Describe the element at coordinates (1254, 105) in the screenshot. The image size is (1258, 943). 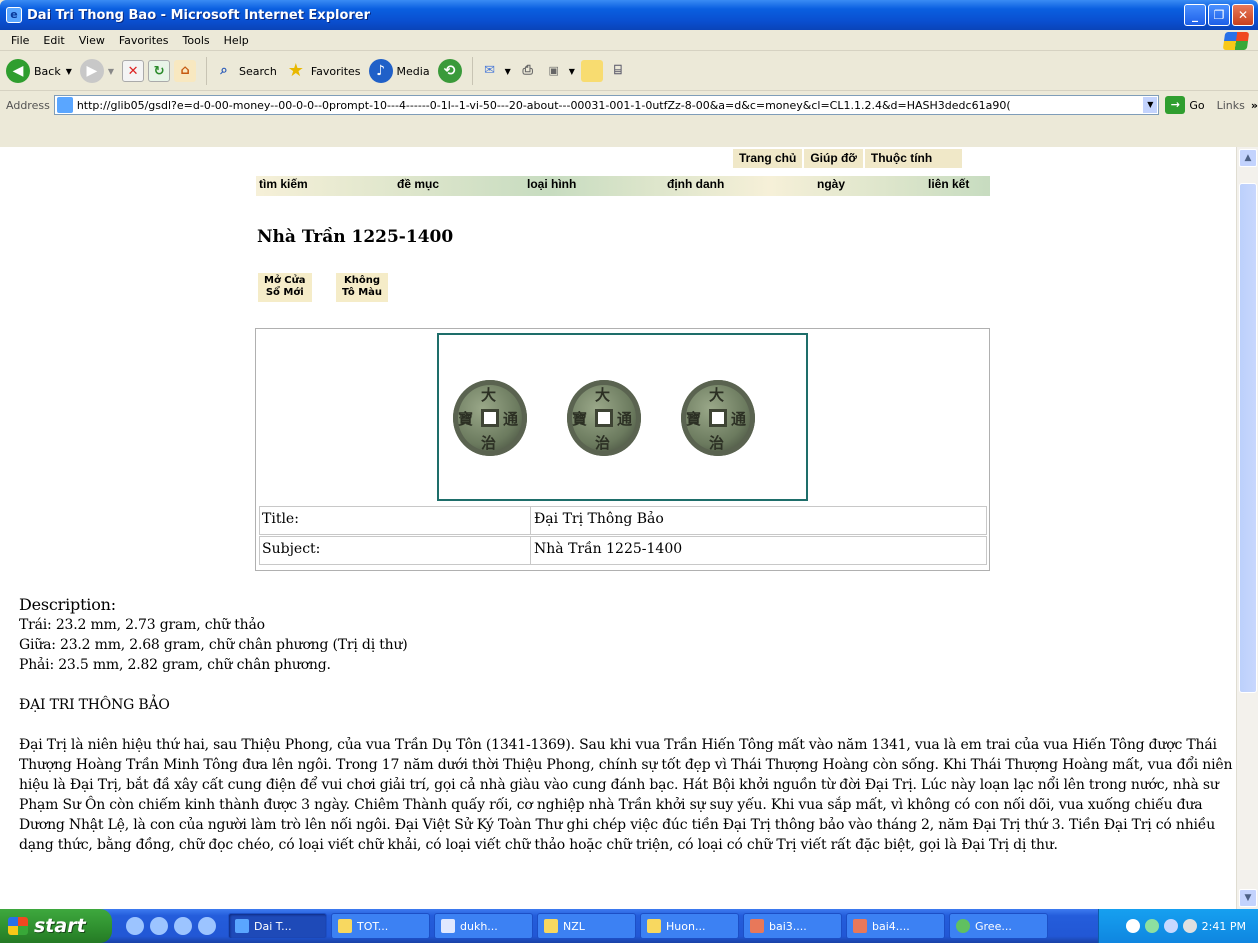
I see `chevron-right-icon: »` at that location.